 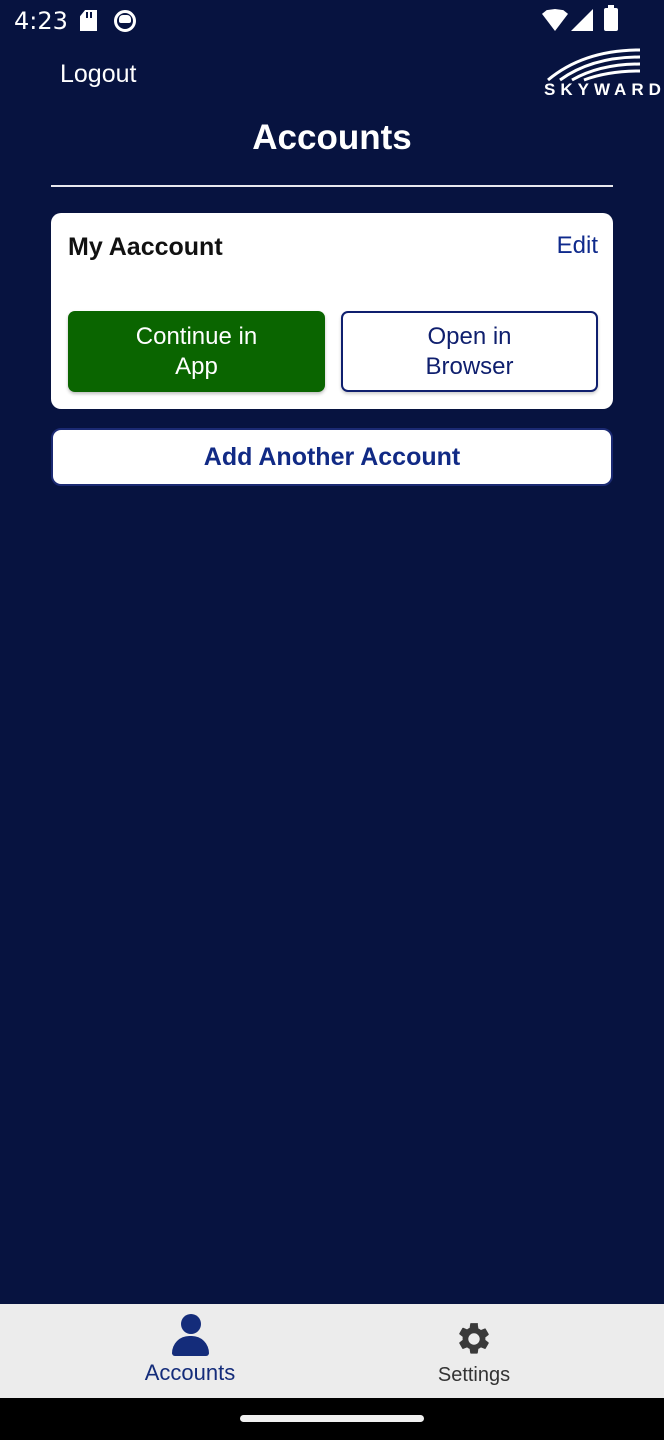 I want to click on nav-tab-accounts: Accounts, so click(x=190, y=1351).